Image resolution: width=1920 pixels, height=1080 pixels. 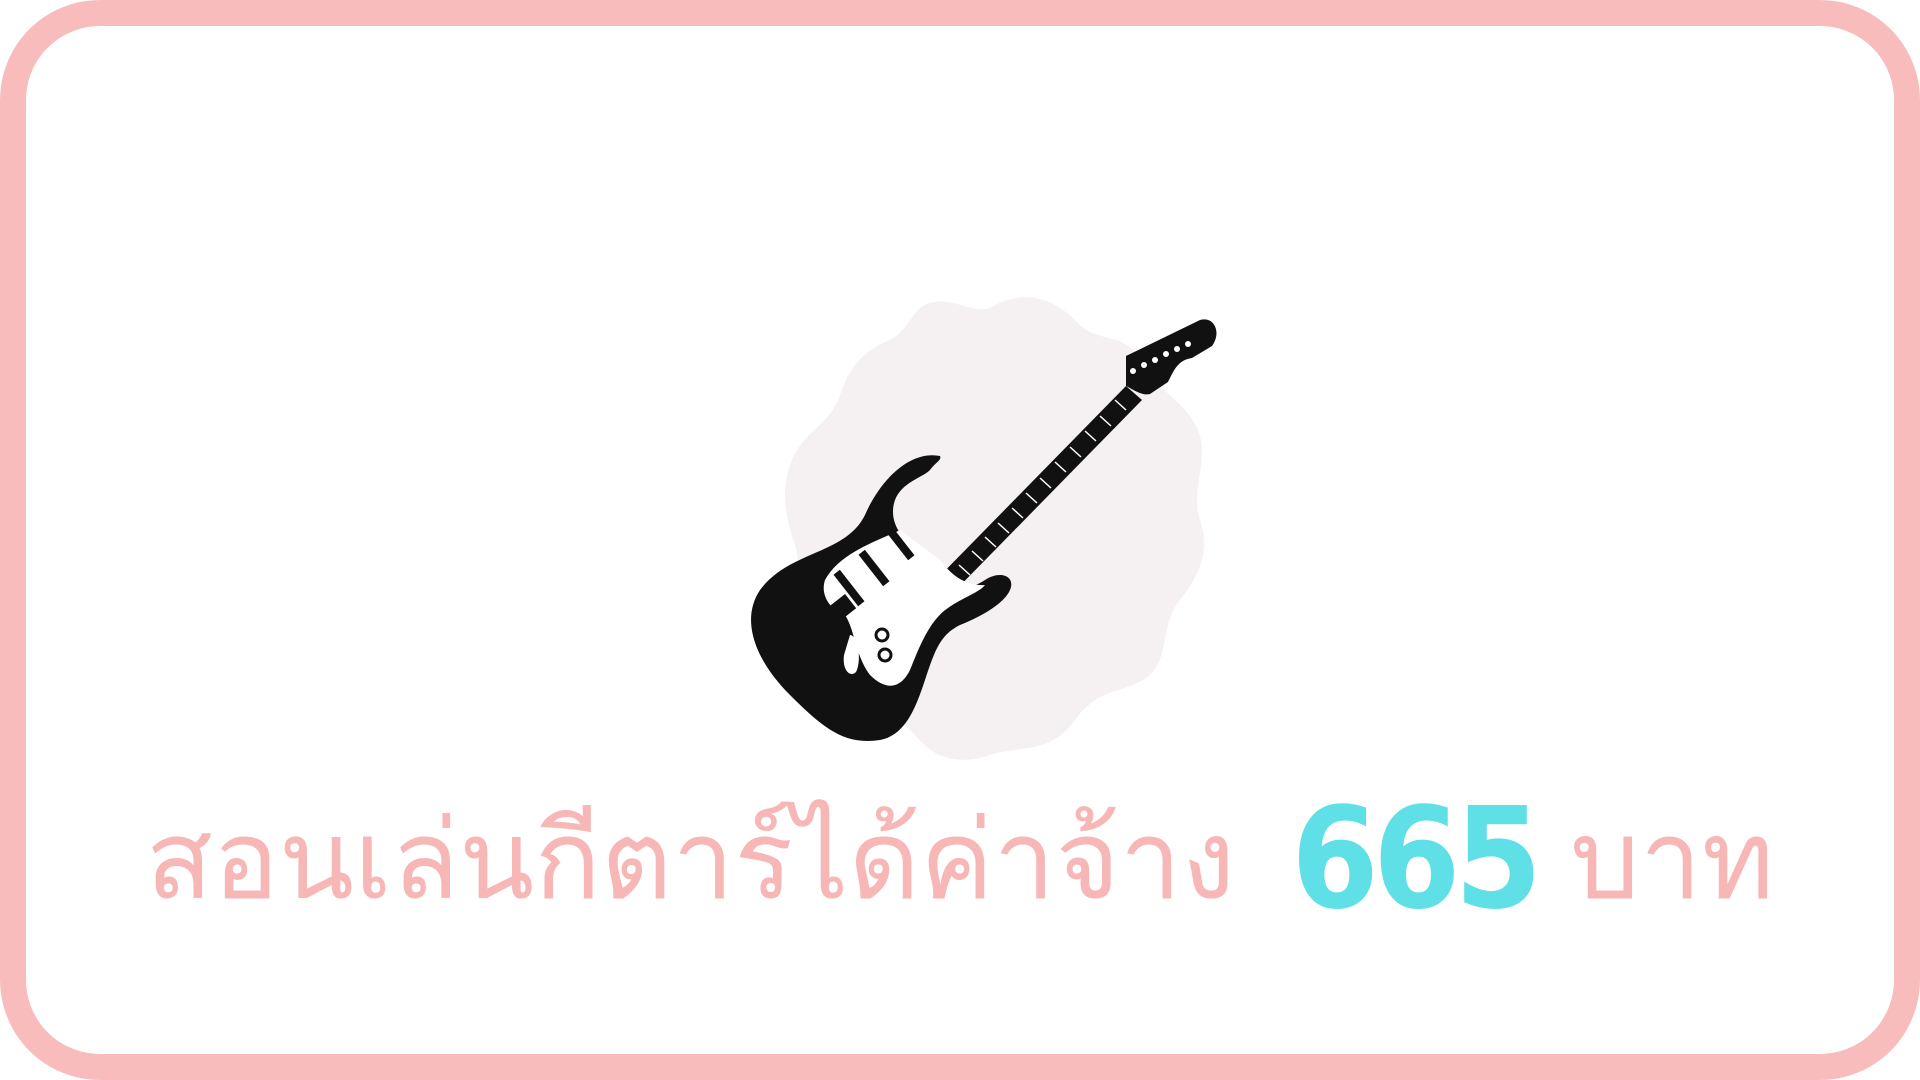 What do you see at coordinates (1416, 859) in the screenshot?
I see `headline-amount: 665` at bounding box center [1416, 859].